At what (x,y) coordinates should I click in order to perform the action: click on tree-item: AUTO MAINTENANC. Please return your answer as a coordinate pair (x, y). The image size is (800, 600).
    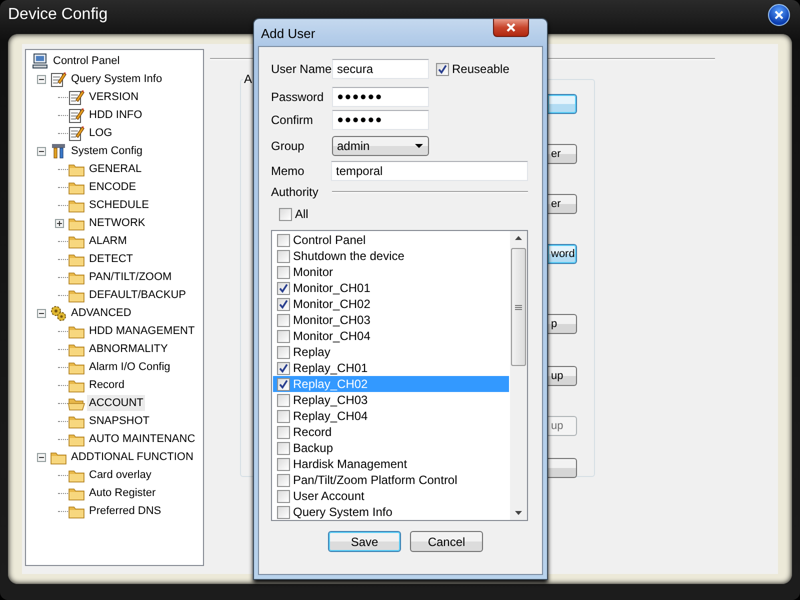
    Looking at the image, I should click on (142, 439).